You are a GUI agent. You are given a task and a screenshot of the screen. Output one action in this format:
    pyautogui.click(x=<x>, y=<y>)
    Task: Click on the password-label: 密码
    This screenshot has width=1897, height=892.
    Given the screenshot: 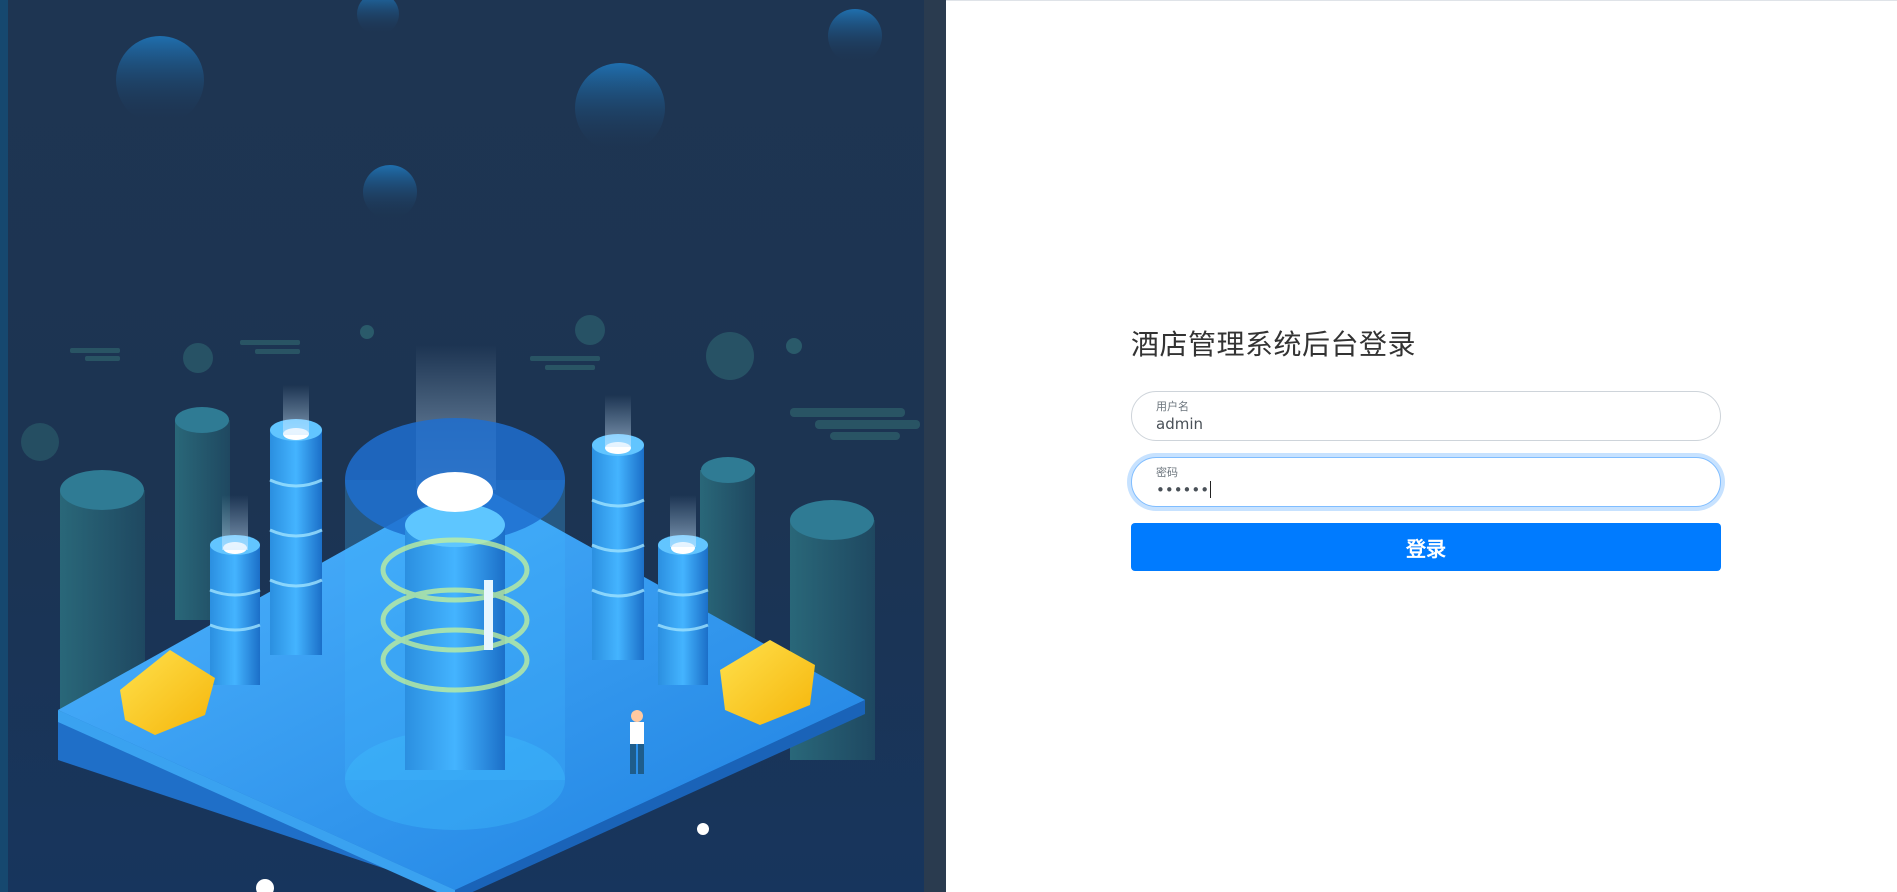 What is the action you would take?
    pyautogui.click(x=1167, y=472)
    